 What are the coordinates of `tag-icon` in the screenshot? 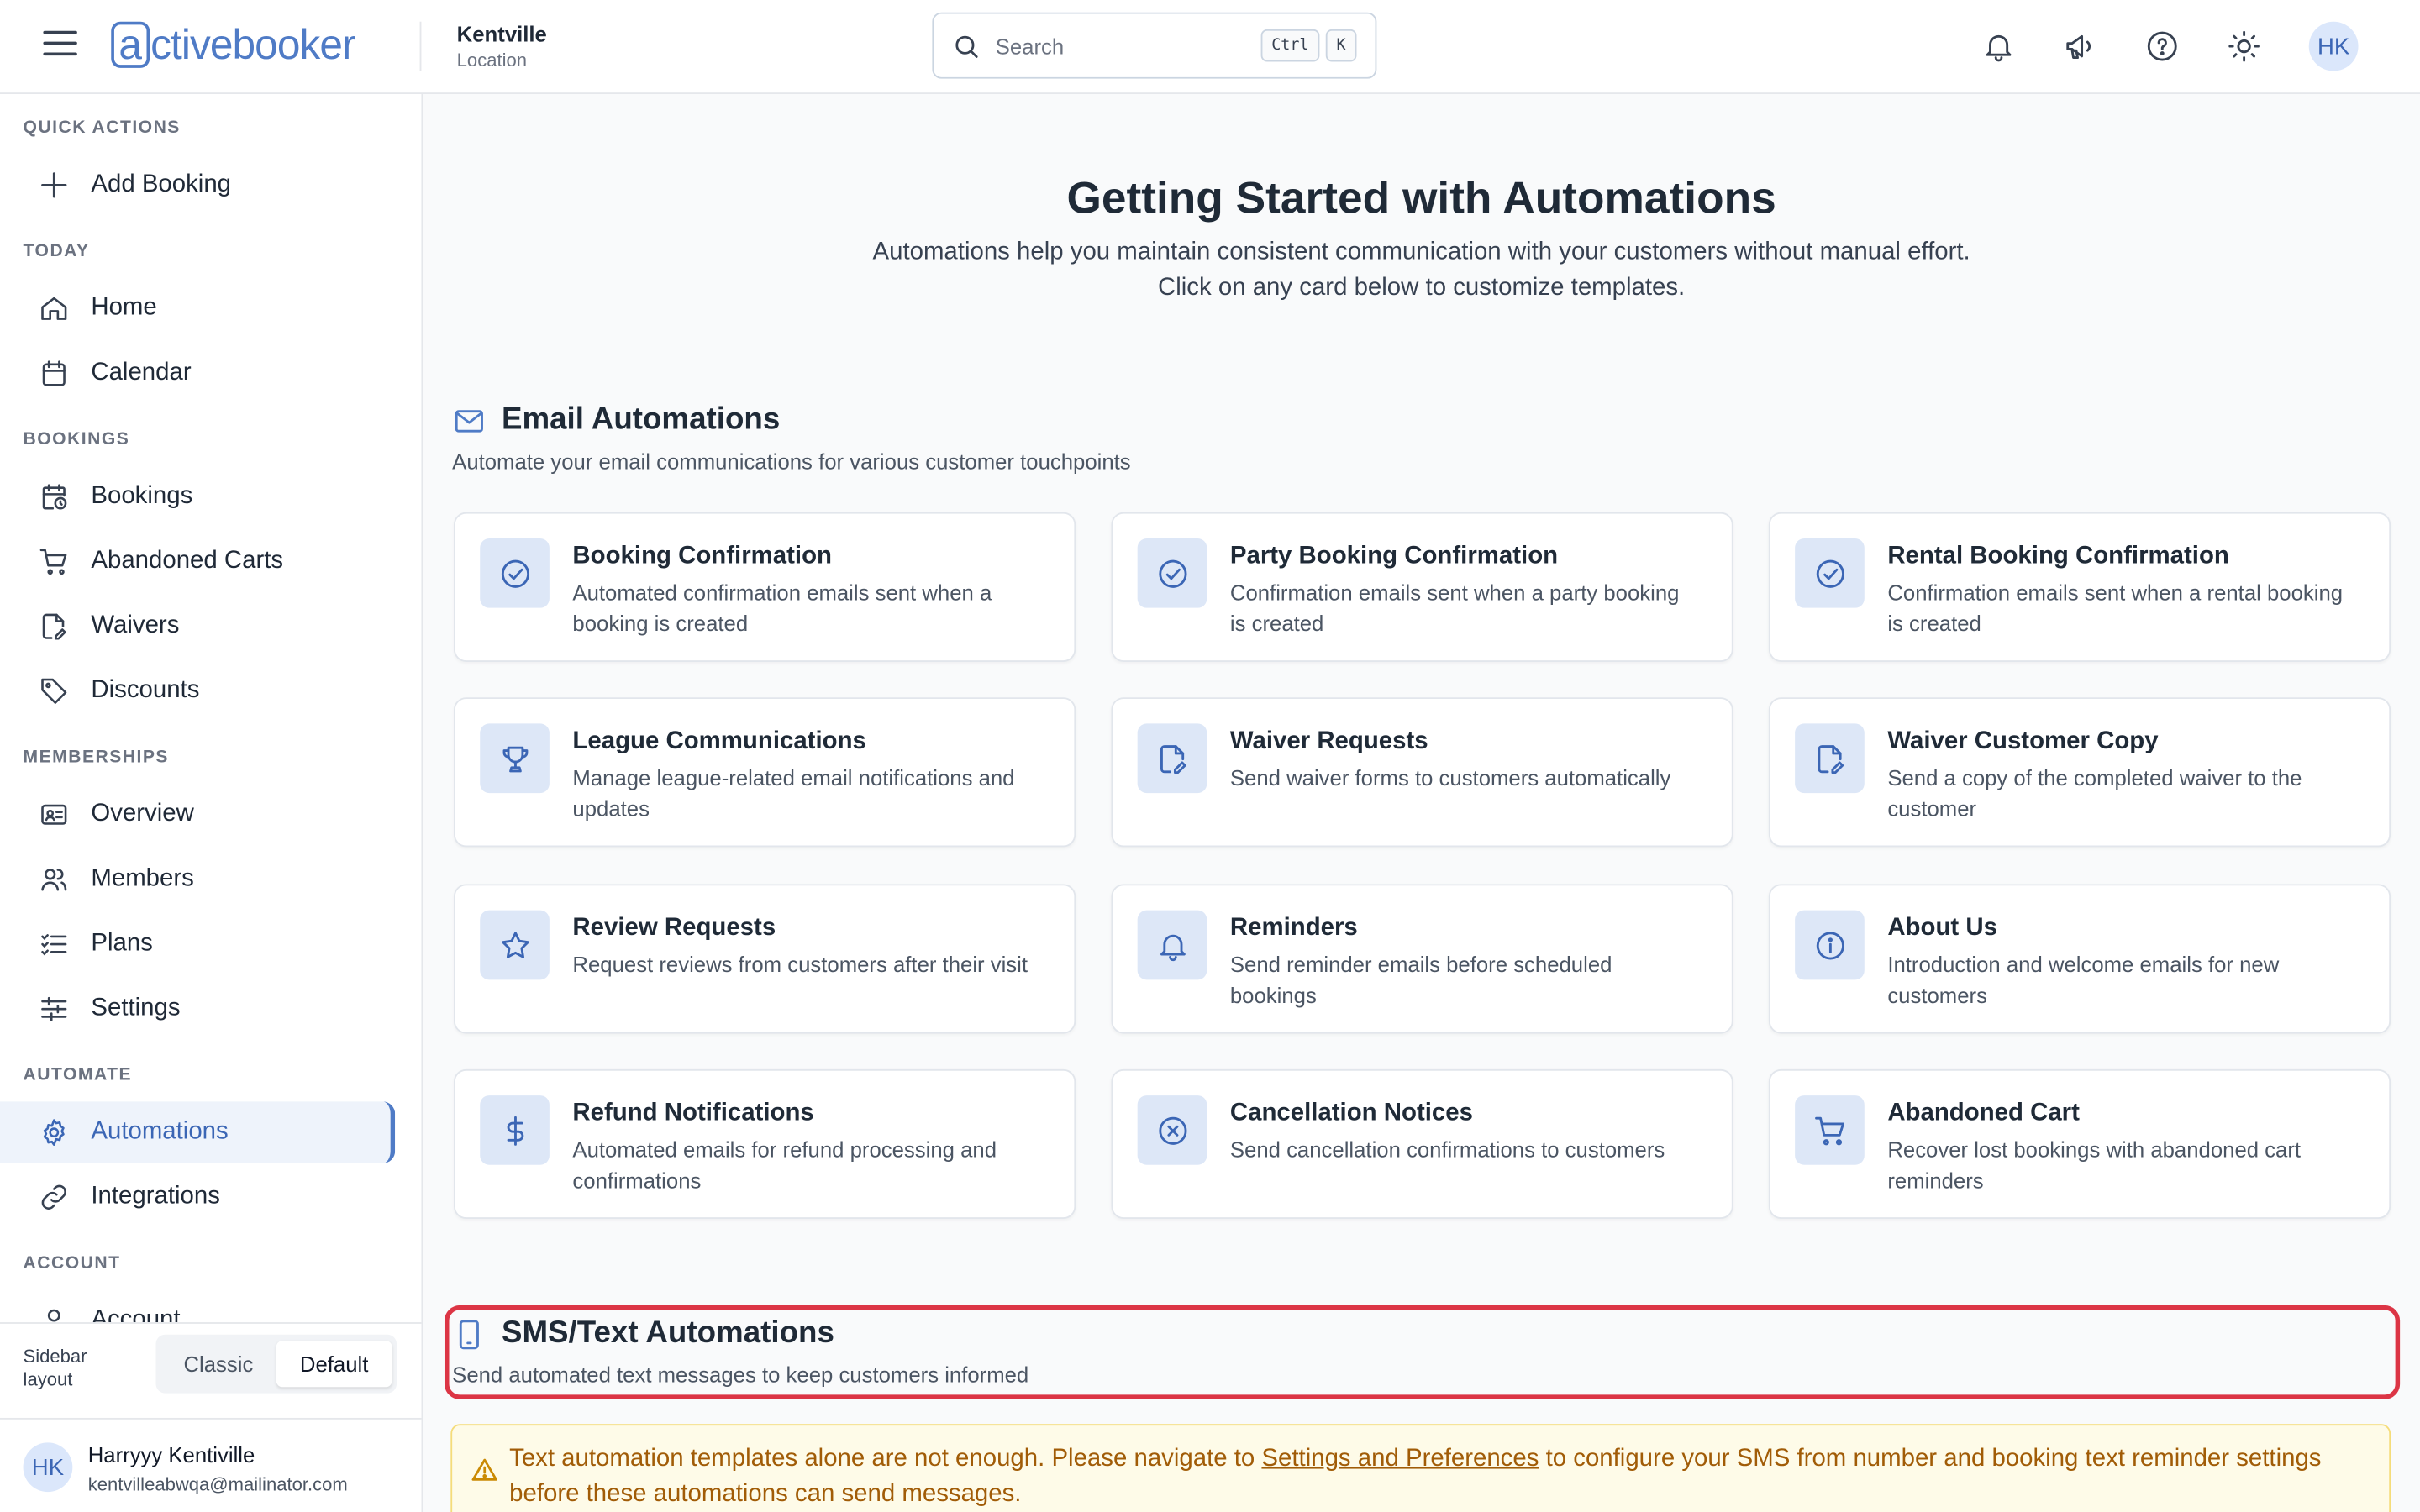 It's located at (54, 691).